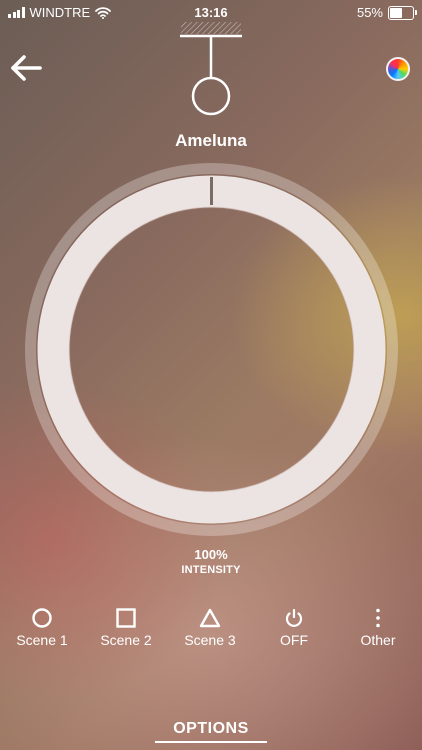 The height and width of the screenshot is (750, 422). Describe the element at coordinates (294, 617) in the screenshot. I see `power-icon` at that location.